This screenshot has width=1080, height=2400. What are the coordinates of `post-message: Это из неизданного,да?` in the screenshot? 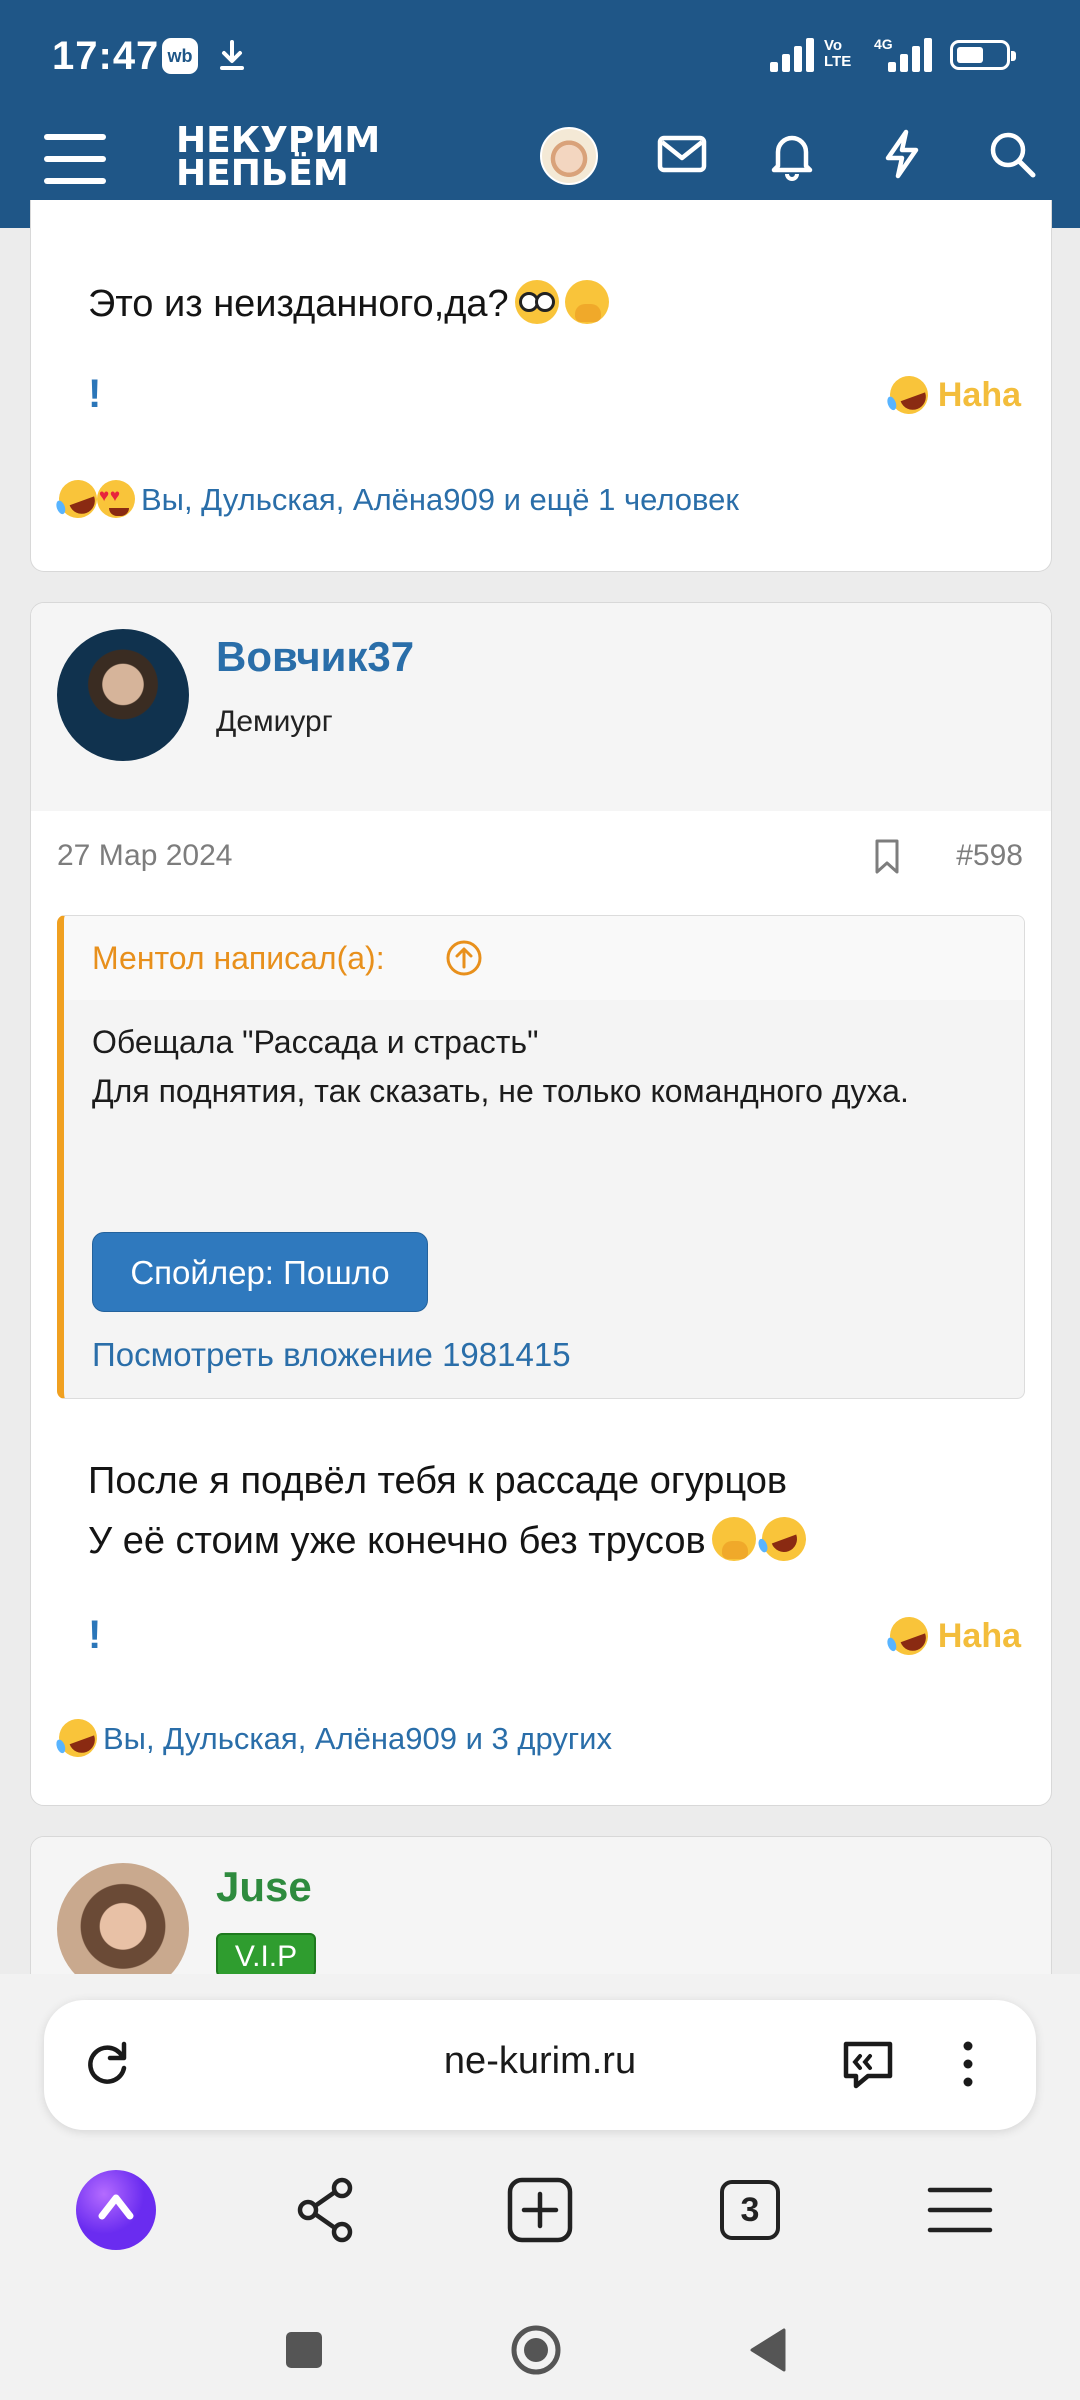 It's located at (348, 304).